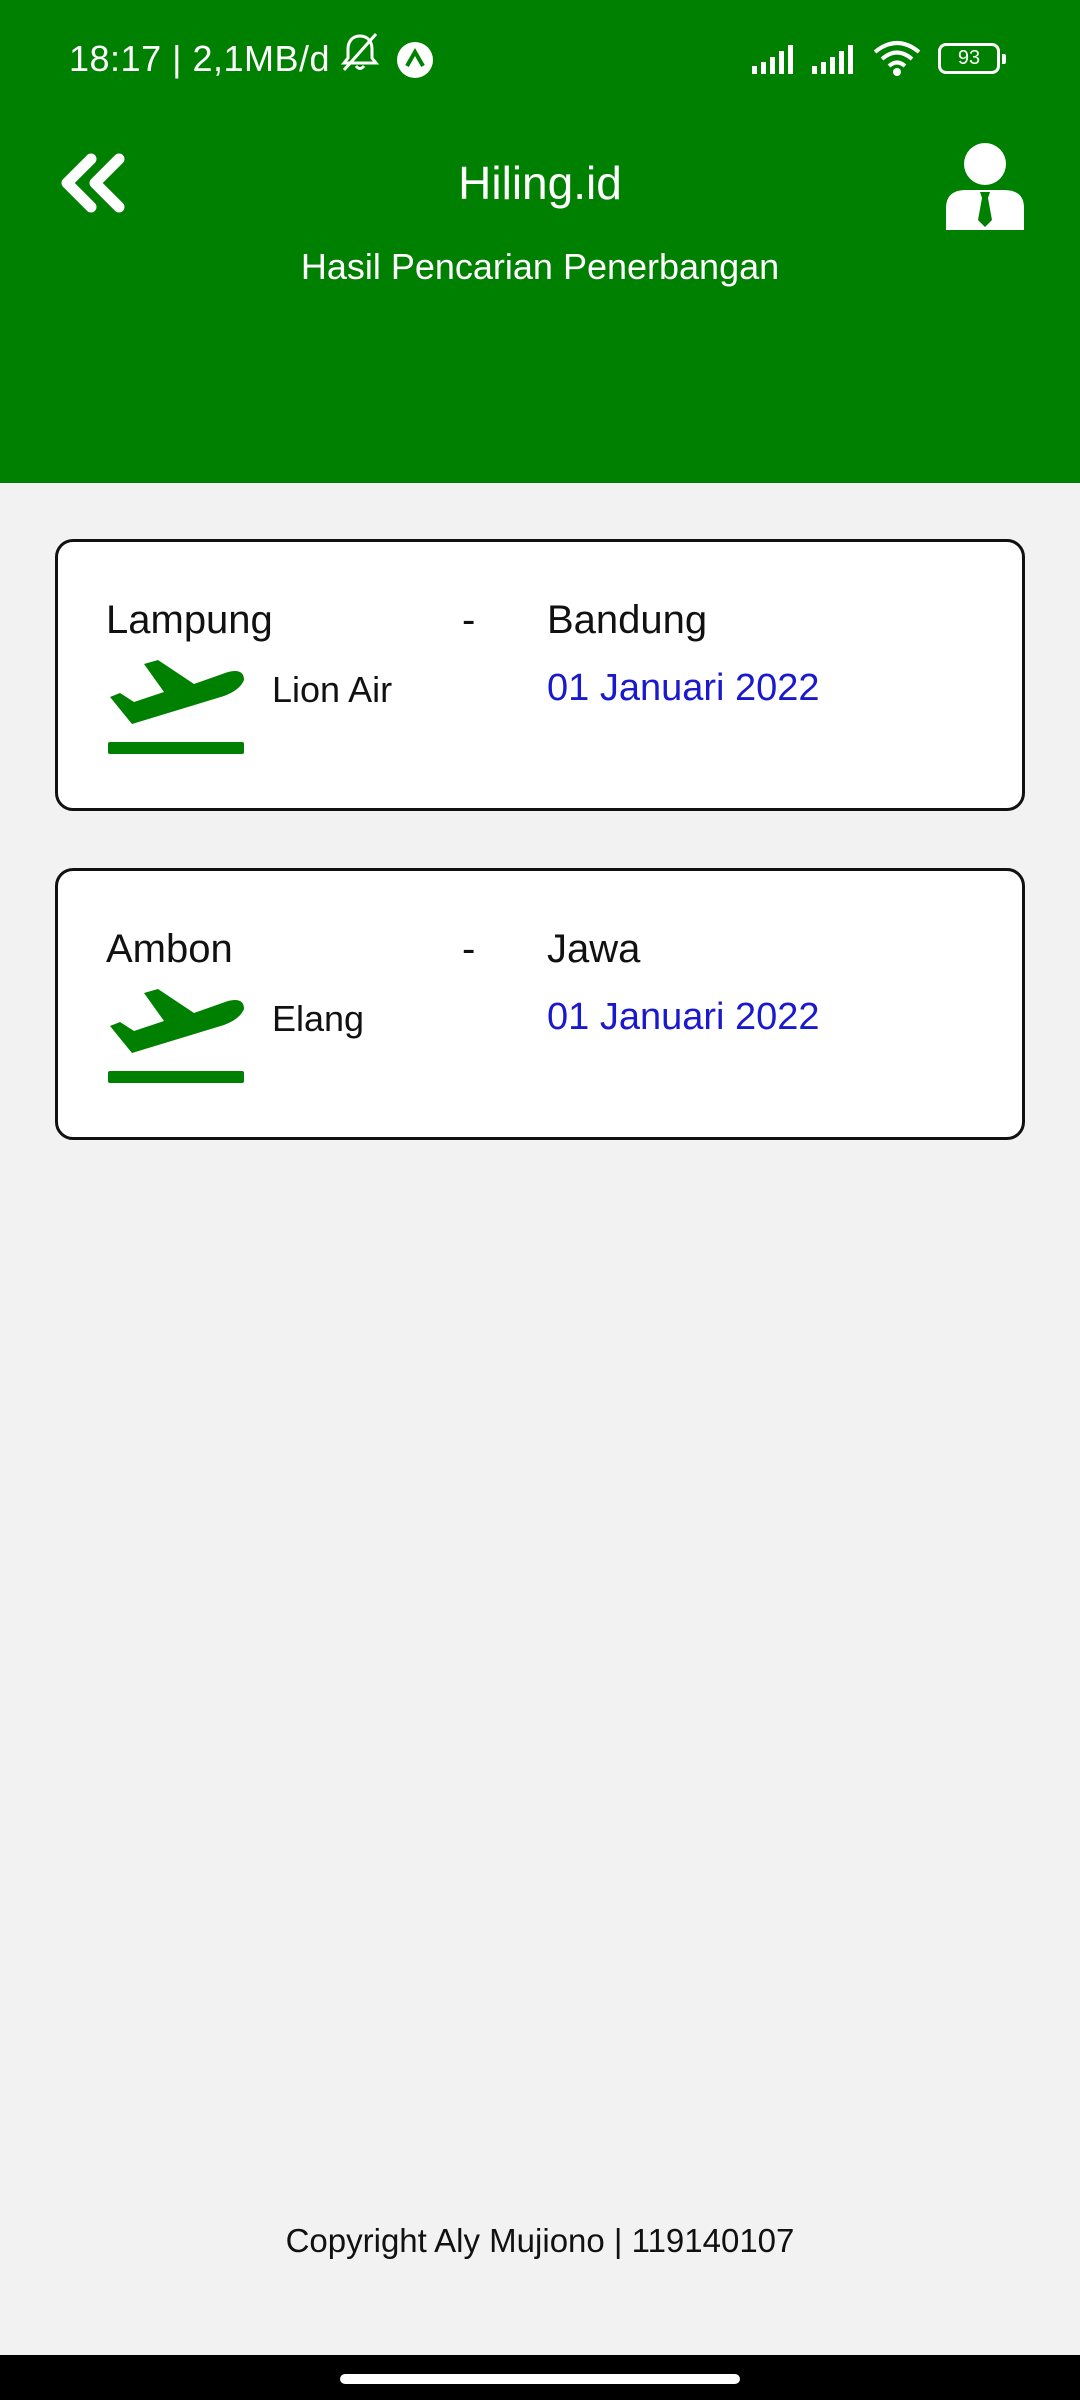 Image resolution: width=1080 pixels, height=2400 pixels. I want to click on user-profile-icon, so click(985, 186).